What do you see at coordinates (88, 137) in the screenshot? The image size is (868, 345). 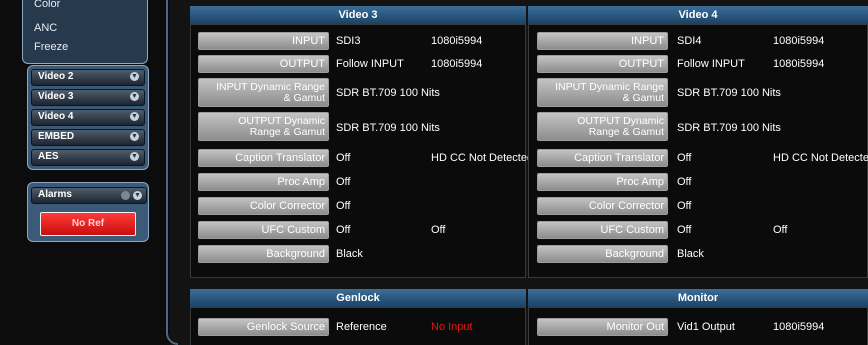 I see `nav-item-embed: EMBED ▼` at bounding box center [88, 137].